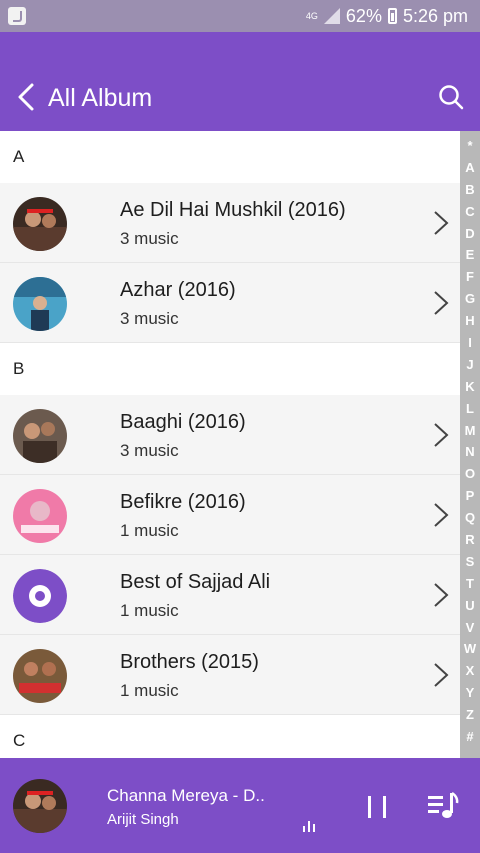 This screenshot has height=853, width=480. What do you see at coordinates (470, 343) in the screenshot?
I see `index-letter: I` at bounding box center [470, 343].